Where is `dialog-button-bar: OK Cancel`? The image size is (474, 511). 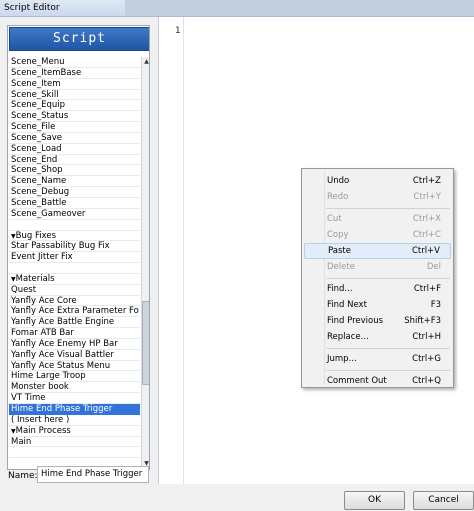 dialog-button-bar: OK Cancel is located at coordinates (316, 497).